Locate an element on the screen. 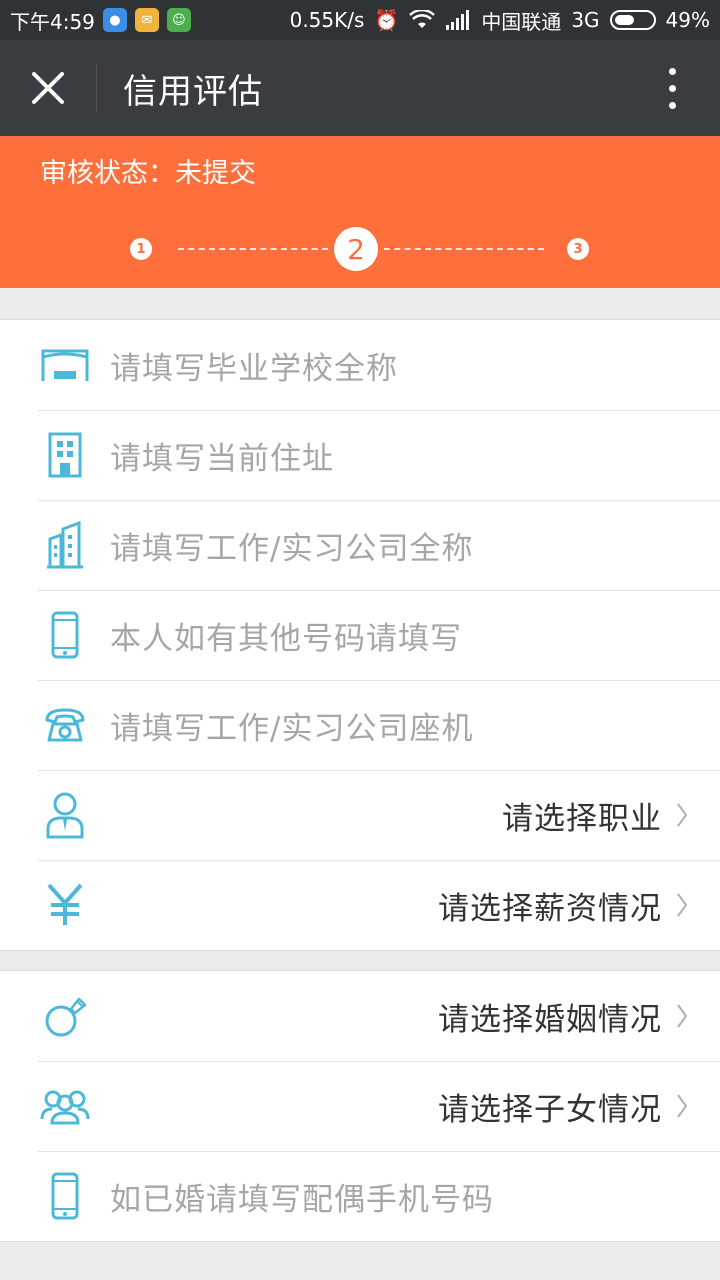 The image size is (720, 1280). step-1: 1 is located at coordinates (141, 249).